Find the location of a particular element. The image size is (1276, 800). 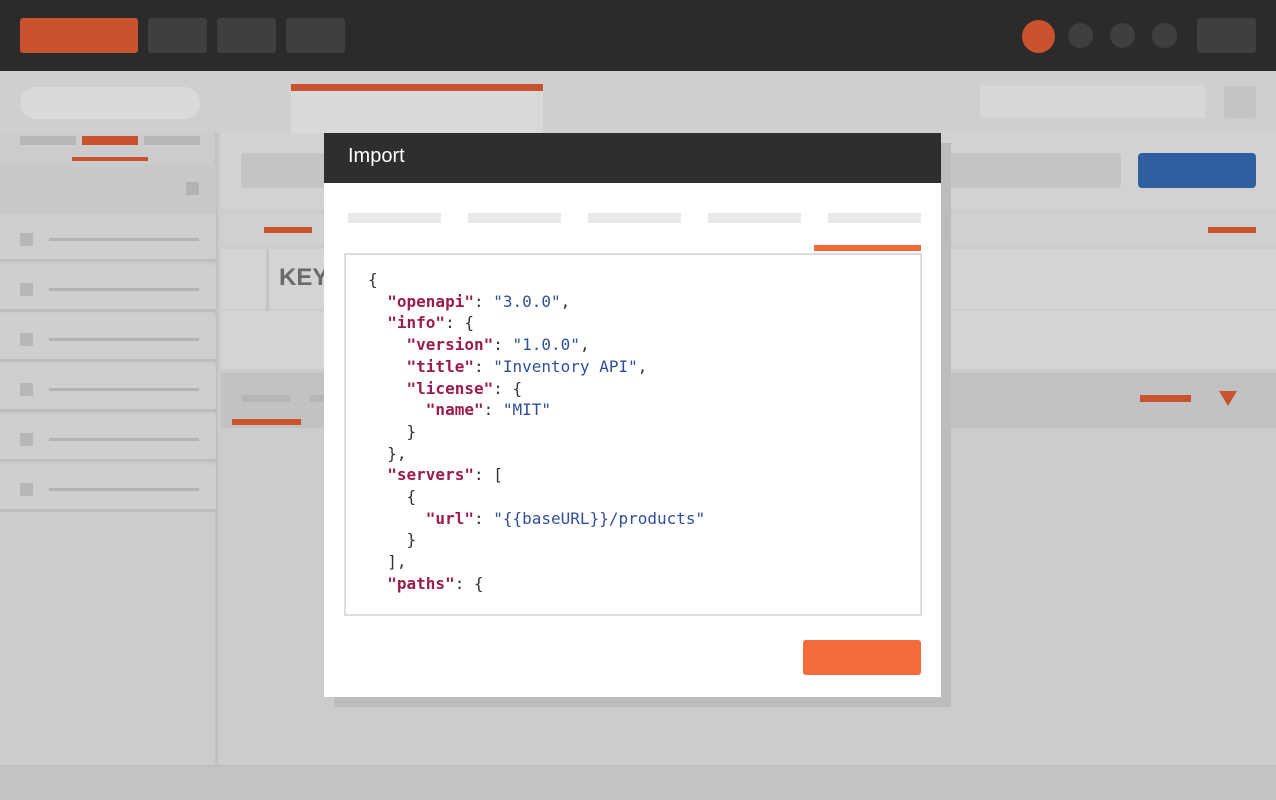

json-punctuation: }, is located at coordinates (387, 453).